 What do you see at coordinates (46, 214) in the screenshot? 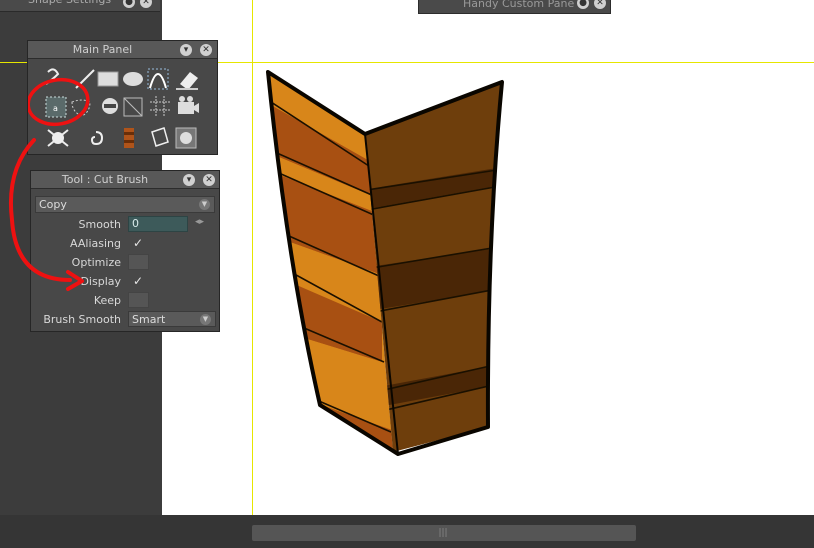
I see `annotation-arrow` at bounding box center [46, 214].